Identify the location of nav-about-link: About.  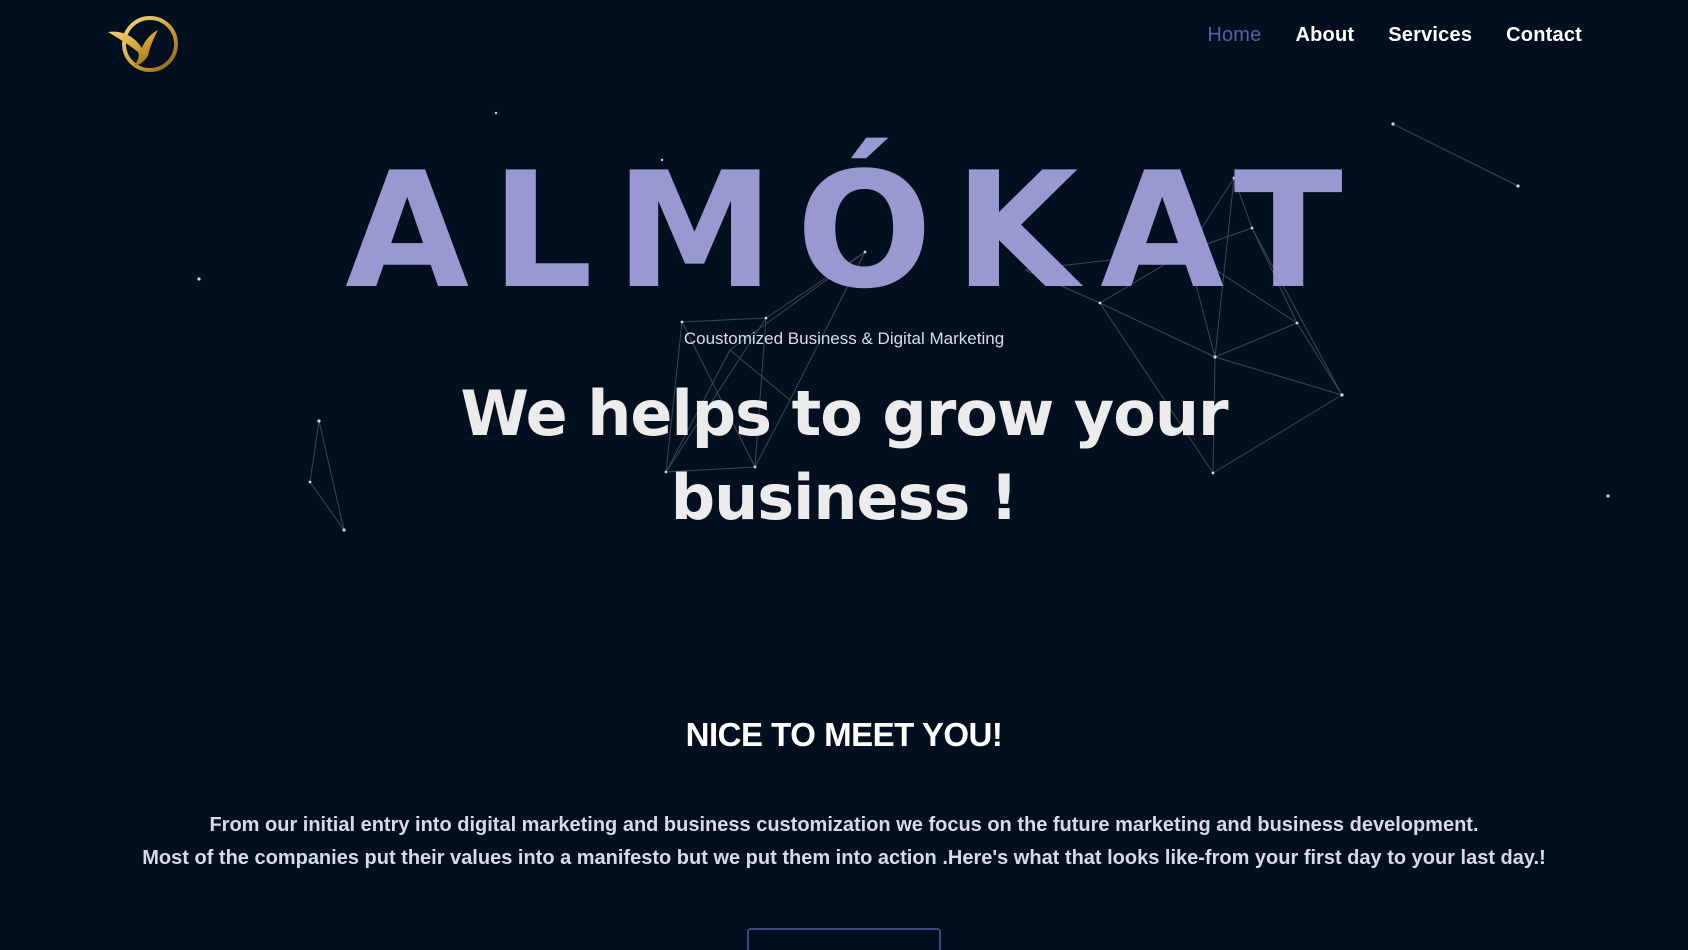
(1324, 35).